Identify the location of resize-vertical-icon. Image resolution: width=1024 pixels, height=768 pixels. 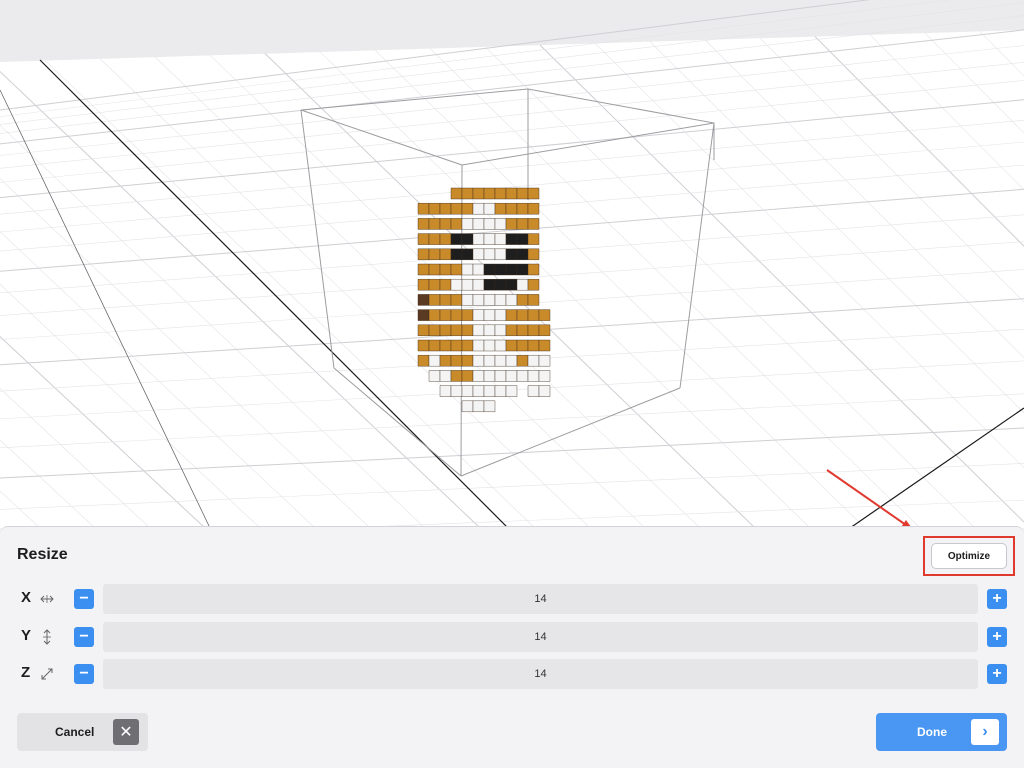
(47, 637).